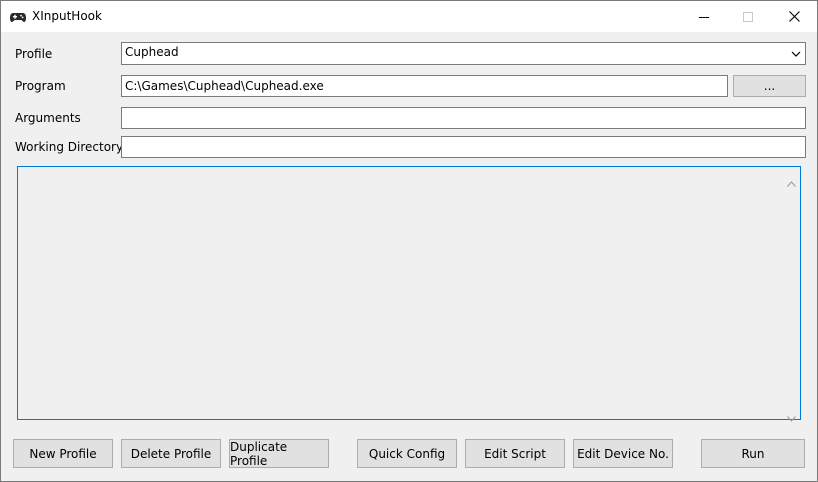  Describe the element at coordinates (463, 53) in the screenshot. I see `profile-select: Cuphead` at that location.